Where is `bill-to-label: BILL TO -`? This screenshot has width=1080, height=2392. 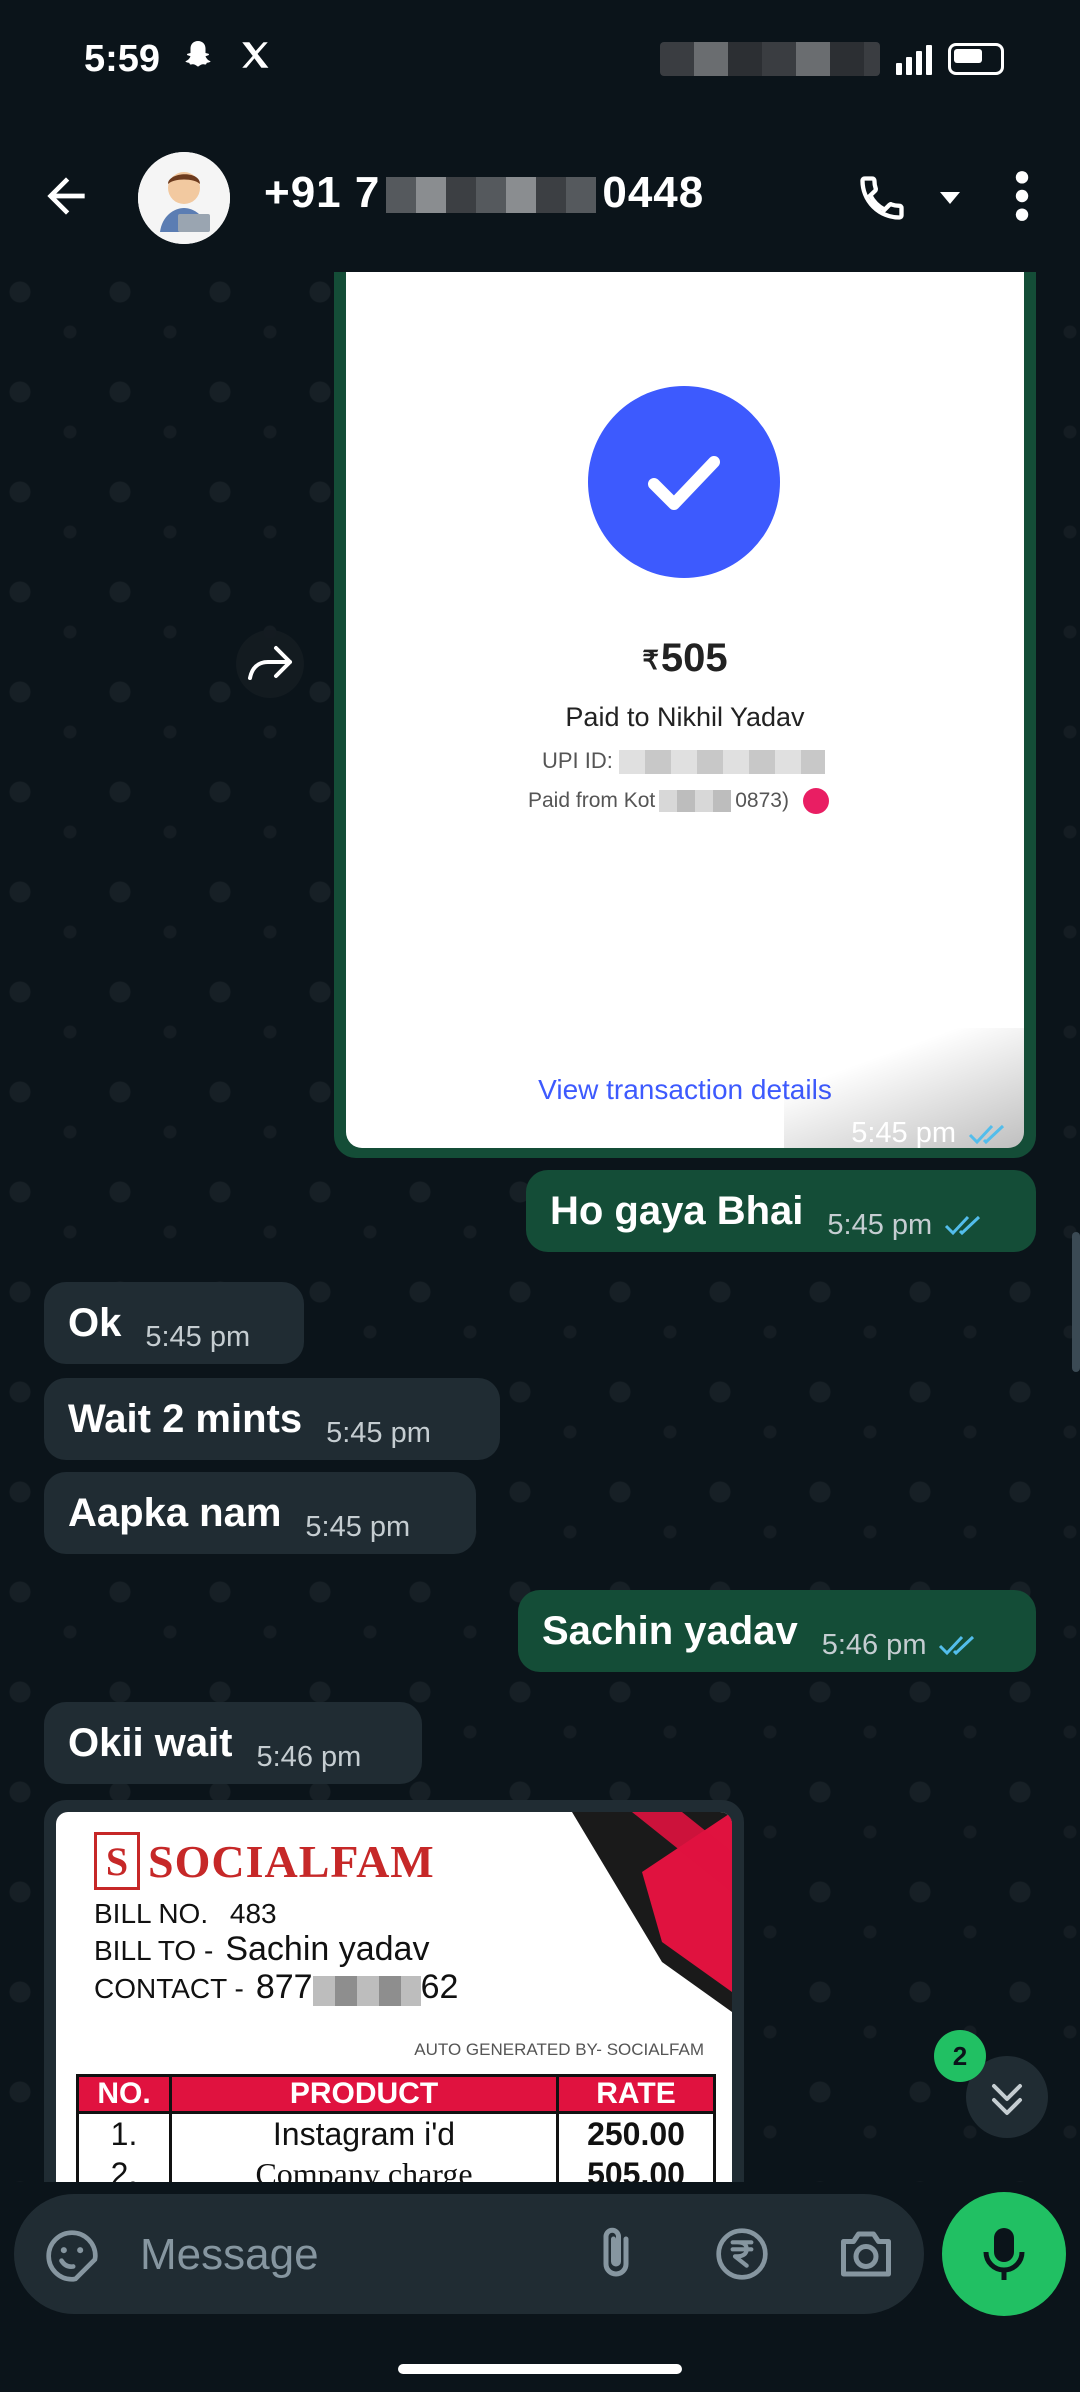
bill-to-label: BILL TO - is located at coordinates (154, 1950).